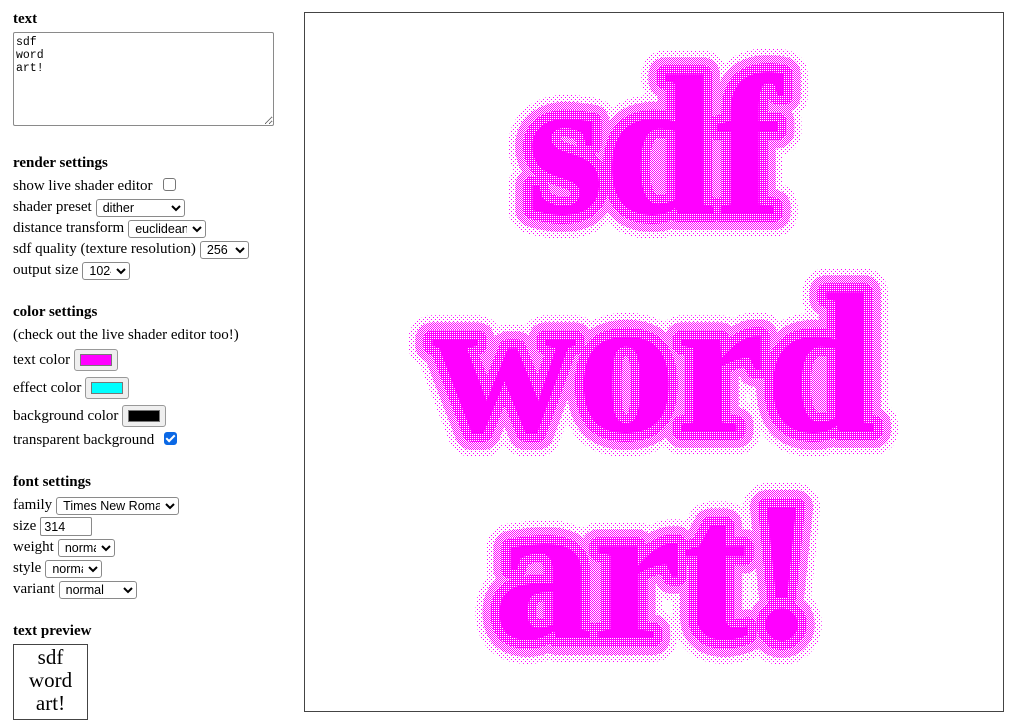 The height and width of the screenshot is (720, 1024). What do you see at coordinates (83, 186) in the screenshot?
I see `show-editor-label: show live shader editor` at bounding box center [83, 186].